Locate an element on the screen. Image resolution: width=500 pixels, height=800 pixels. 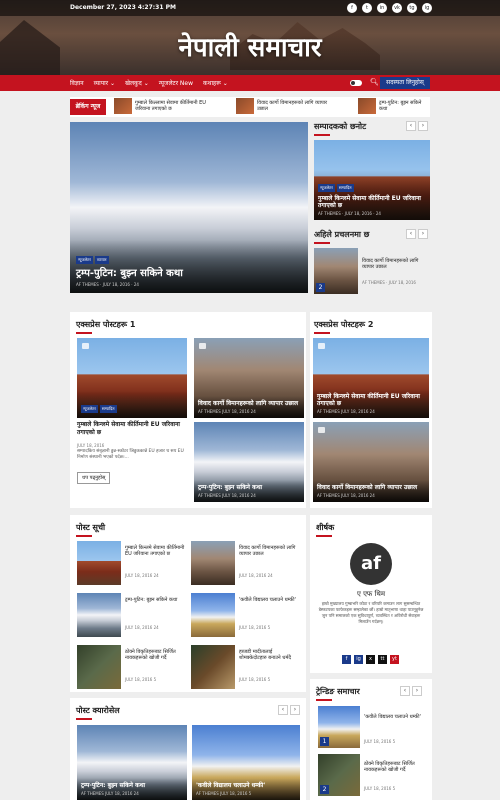
read-more-button: थप पढ्नुहोस् is located at coordinates (94, 478).